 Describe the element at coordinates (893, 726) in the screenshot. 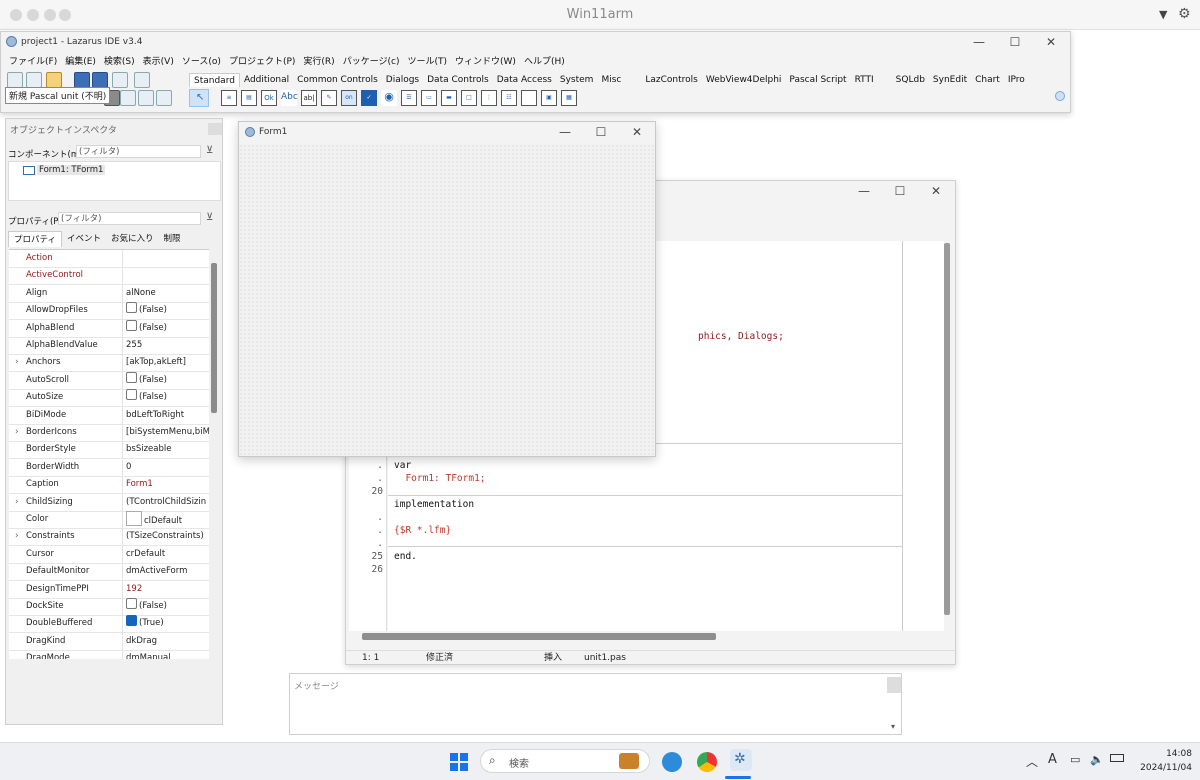

I see `scroll-down-icon: ▾` at that location.